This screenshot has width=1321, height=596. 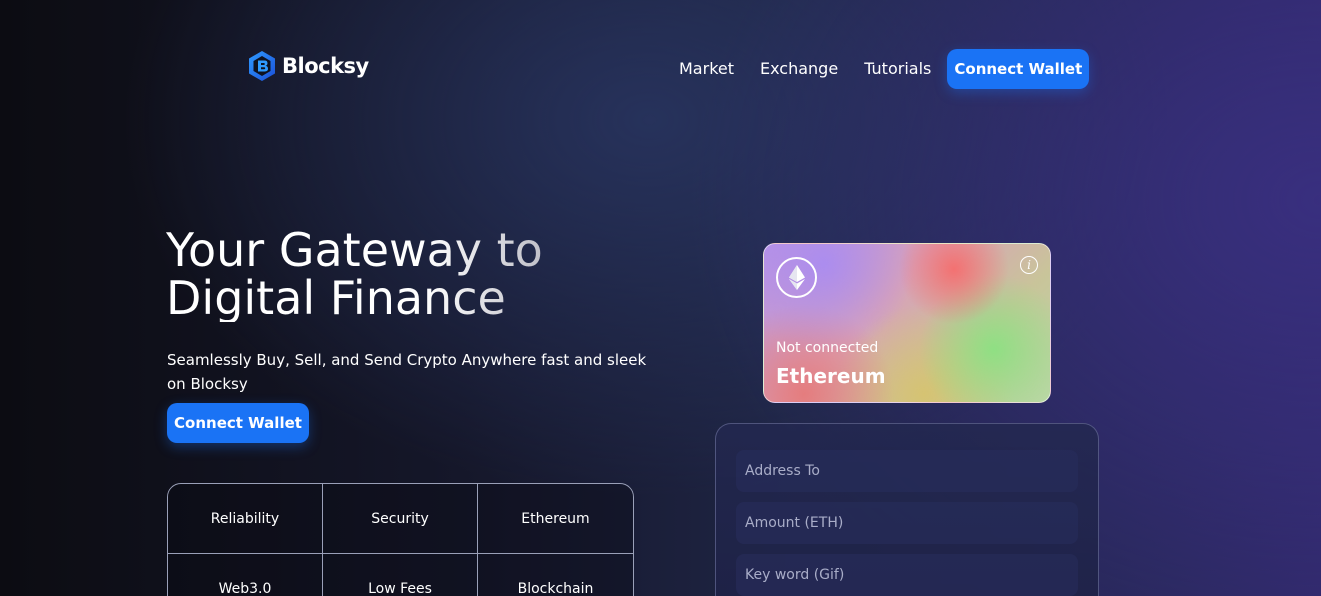 What do you see at coordinates (245, 575) in the screenshot?
I see `feature-web3: Web3.0` at bounding box center [245, 575].